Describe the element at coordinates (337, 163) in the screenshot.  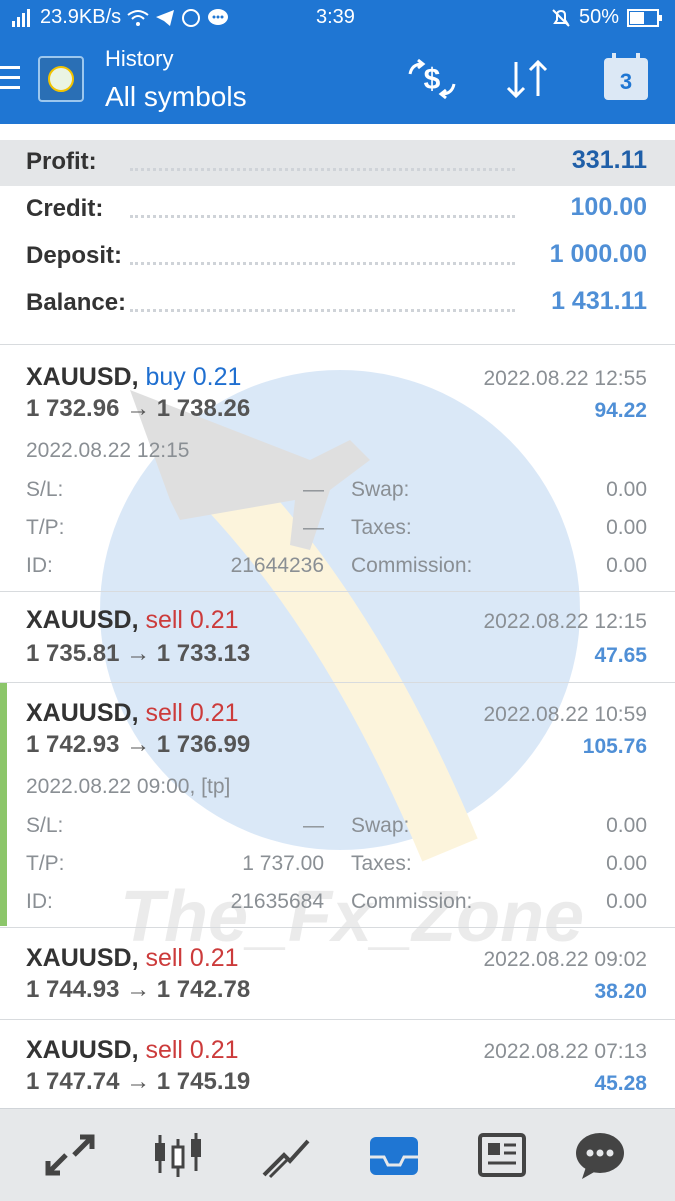
I see `profit-row: Profit: 331.11` at that location.